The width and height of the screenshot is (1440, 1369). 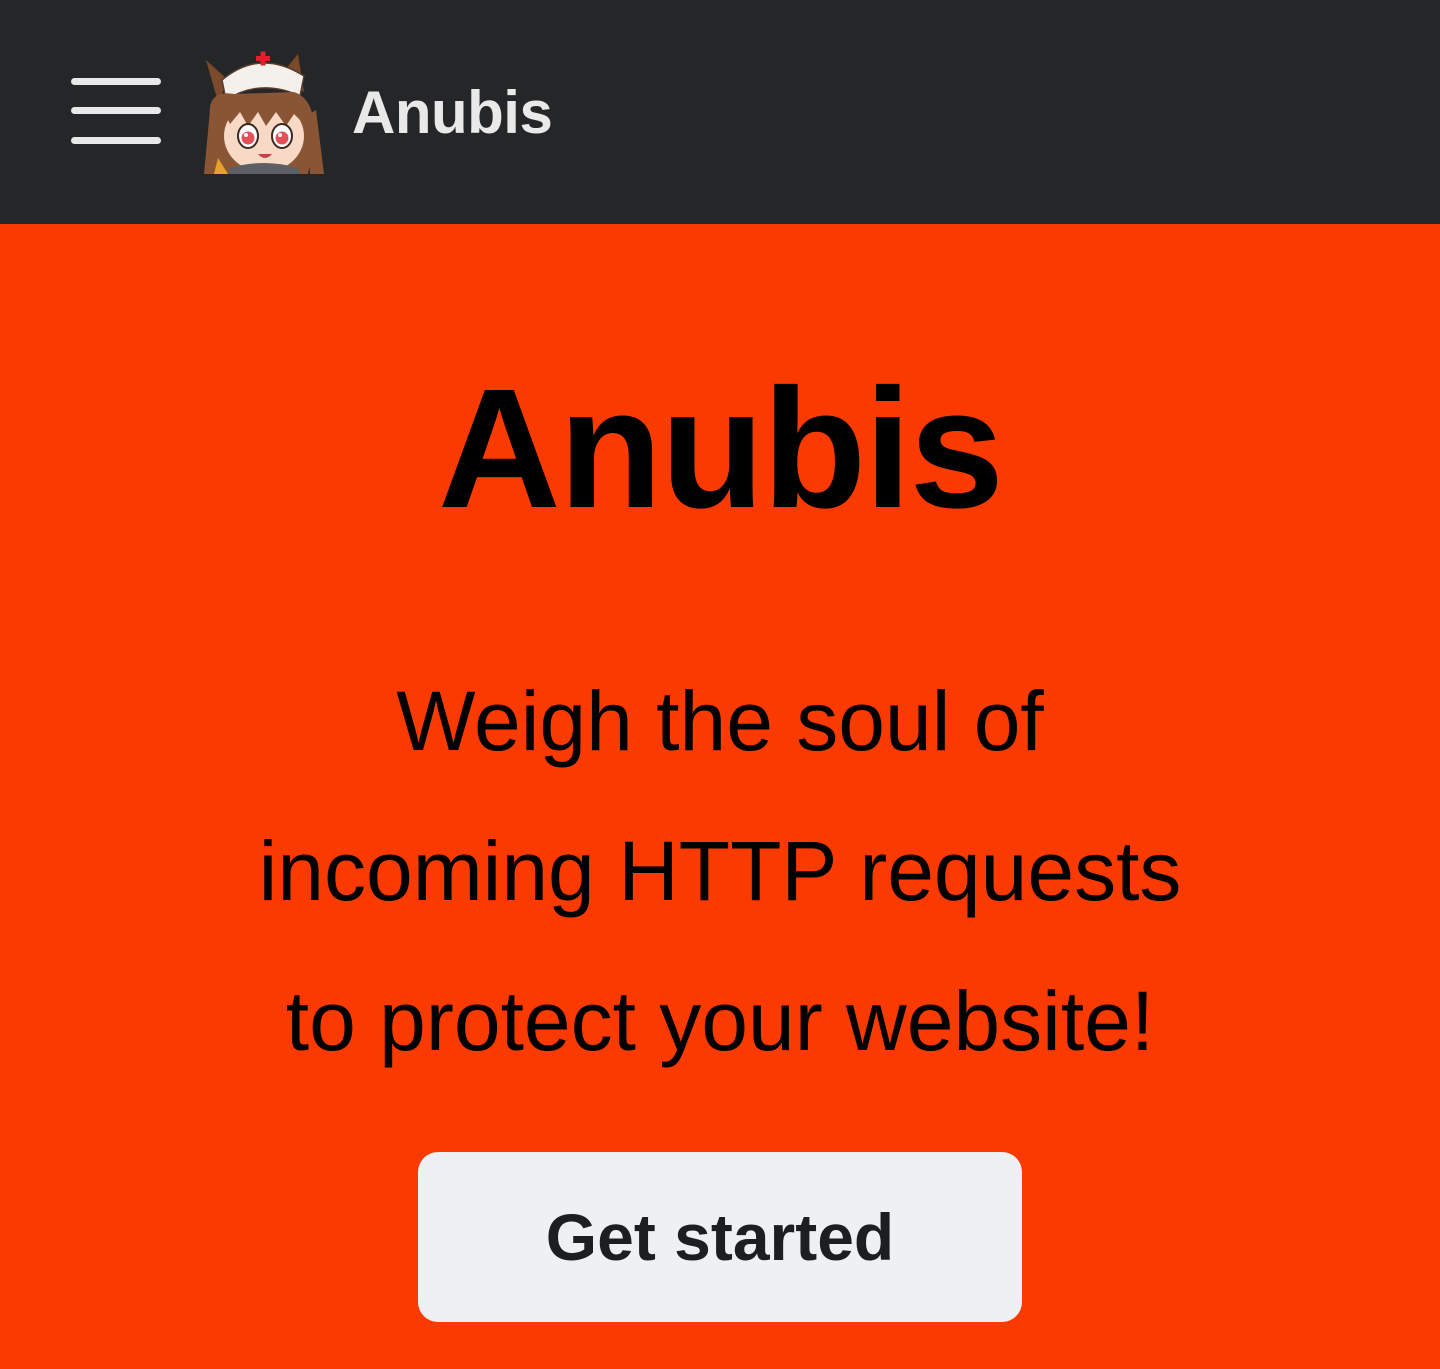 I want to click on anubis-mascot-logo-icon, so click(x=264, y=112).